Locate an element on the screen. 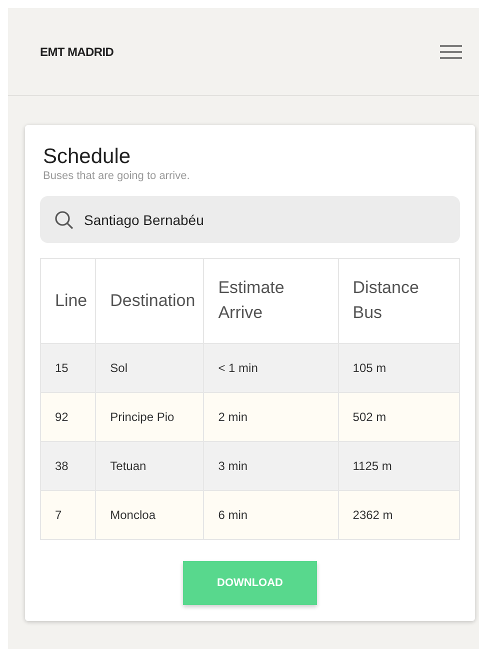 This screenshot has width=479, height=649. column-header: Line is located at coordinates (68, 301).